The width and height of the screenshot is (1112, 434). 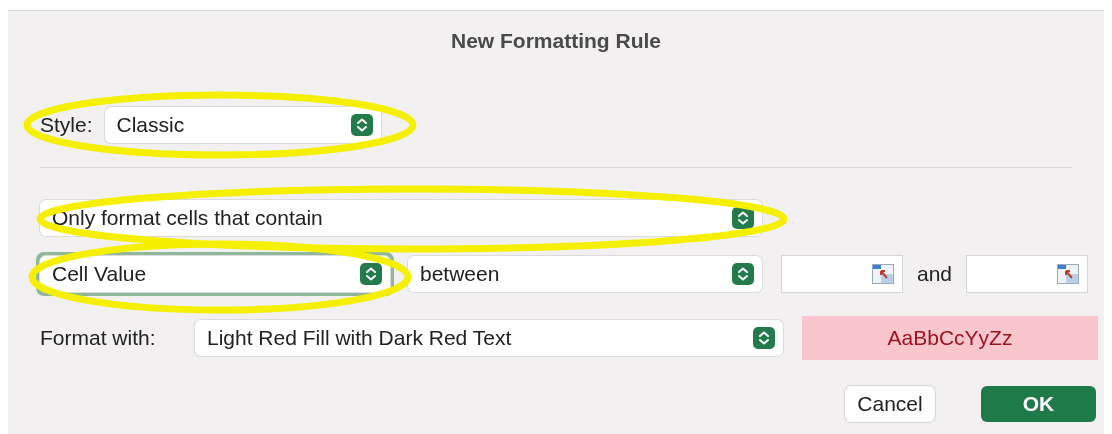 What do you see at coordinates (1038, 403) in the screenshot?
I see `ok-button: OK` at bounding box center [1038, 403].